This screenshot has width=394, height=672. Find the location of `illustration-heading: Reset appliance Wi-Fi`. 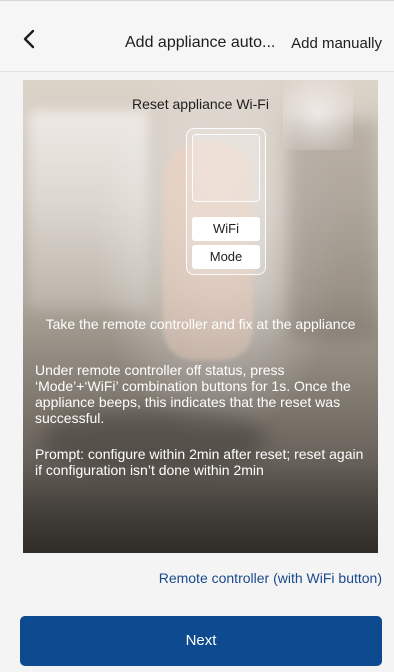

illustration-heading: Reset appliance Wi-Fi is located at coordinates (200, 104).